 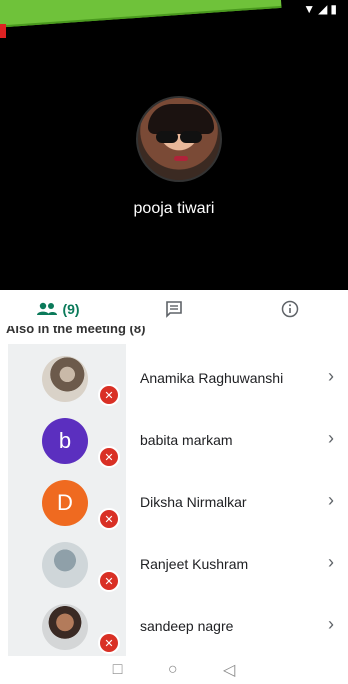 I want to click on participant-name: babita markam, so click(x=186, y=440).